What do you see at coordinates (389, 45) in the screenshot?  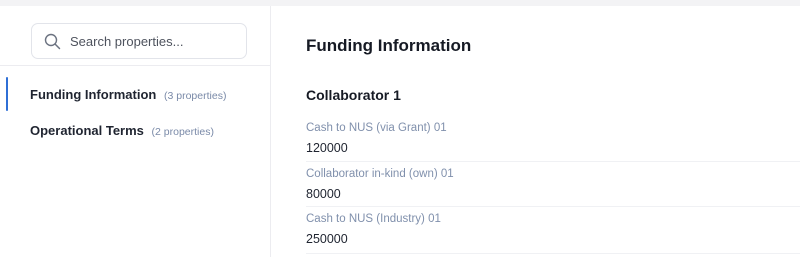 I see `page-title: Funding Information` at bounding box center [389, 45].